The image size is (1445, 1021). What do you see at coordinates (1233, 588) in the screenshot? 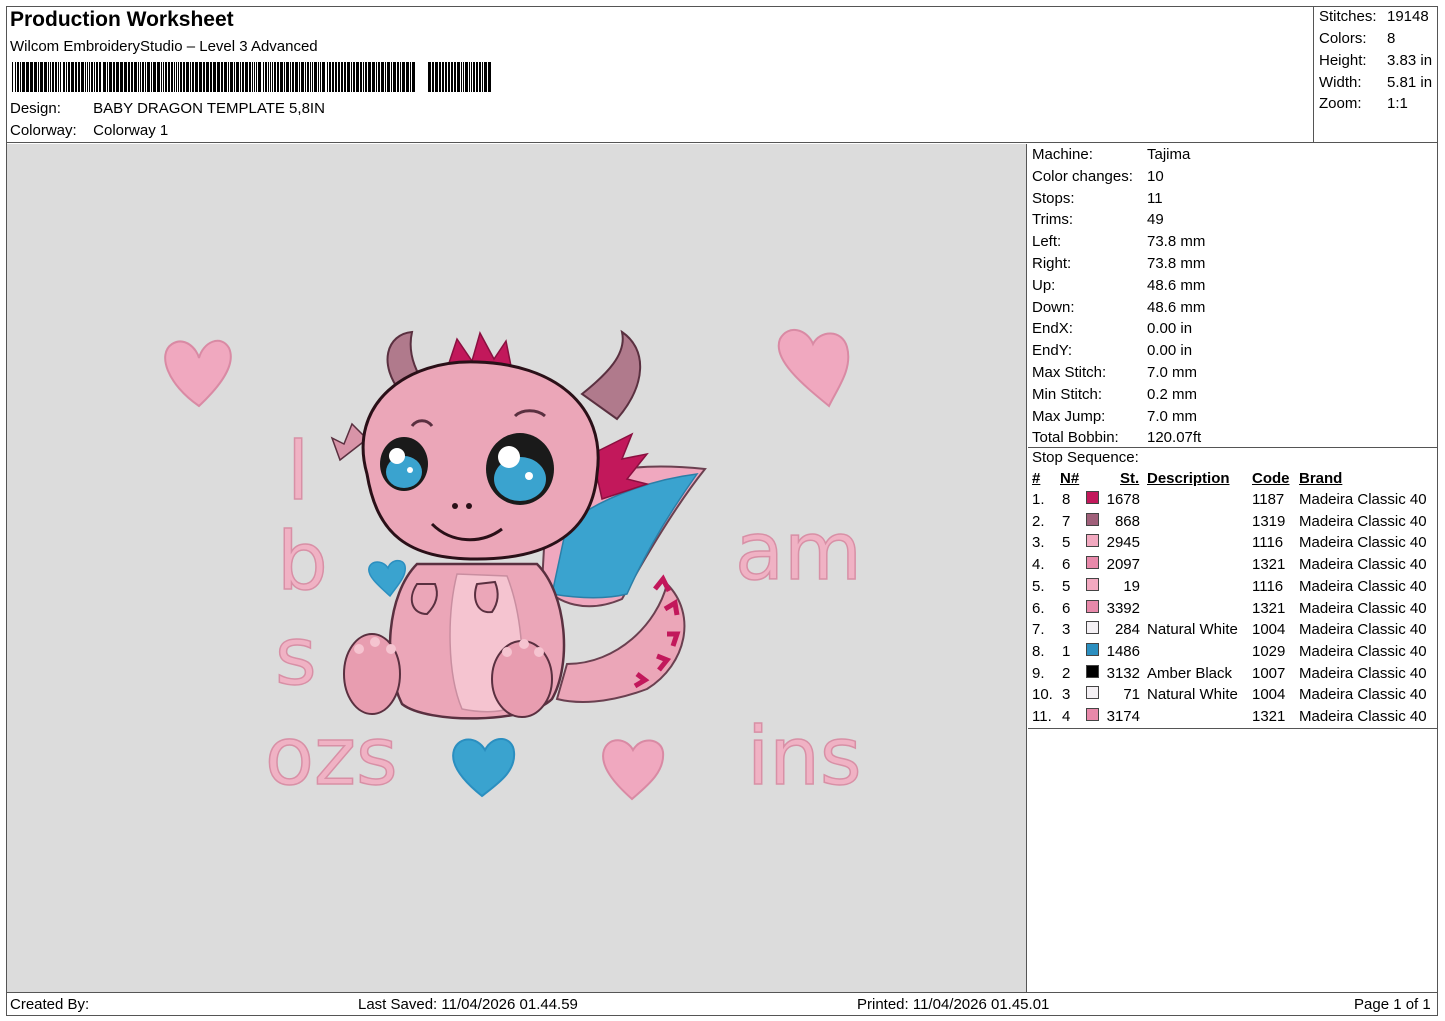
I see `stop-sequence-row: 5. 5 19 1116 Madeira Classic 40` at bounding box center [1233, 588].